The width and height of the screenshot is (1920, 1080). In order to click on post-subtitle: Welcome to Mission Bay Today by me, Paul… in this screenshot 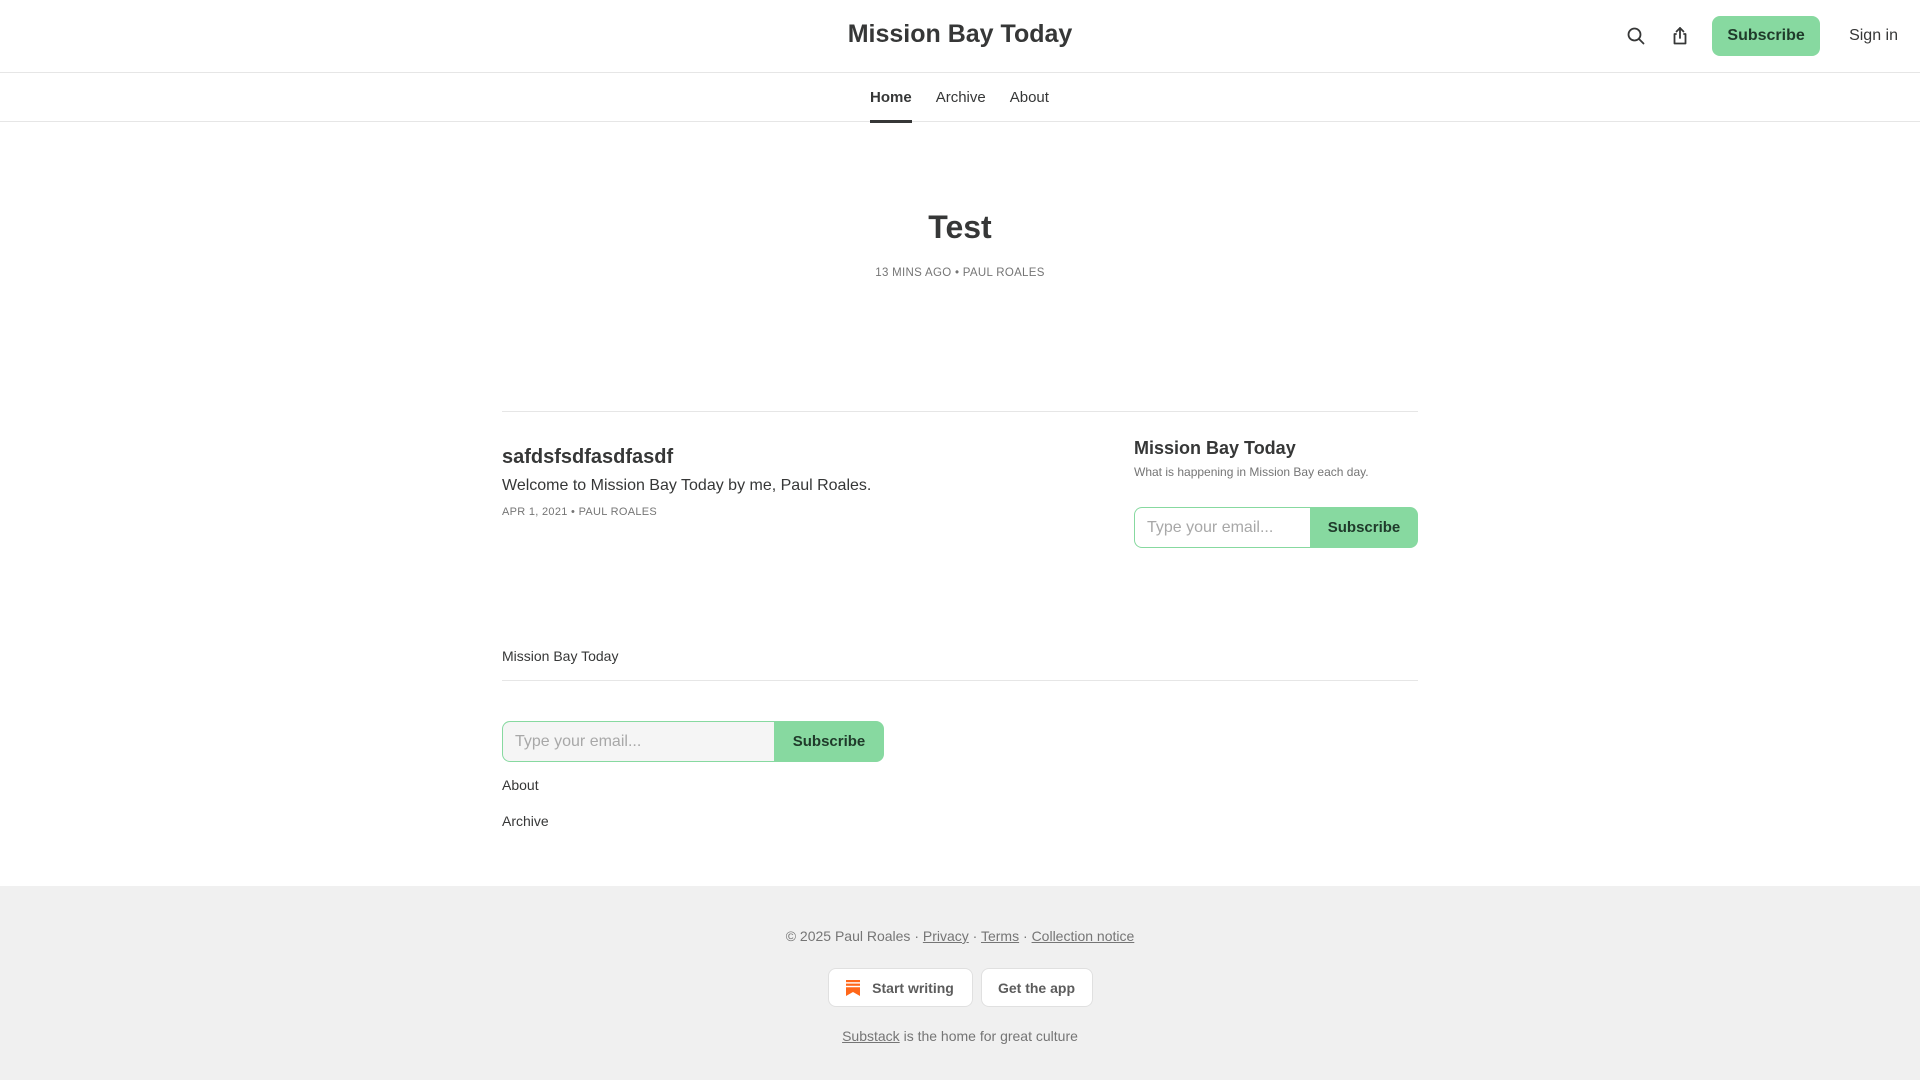, I will do `click(686, 486)`.